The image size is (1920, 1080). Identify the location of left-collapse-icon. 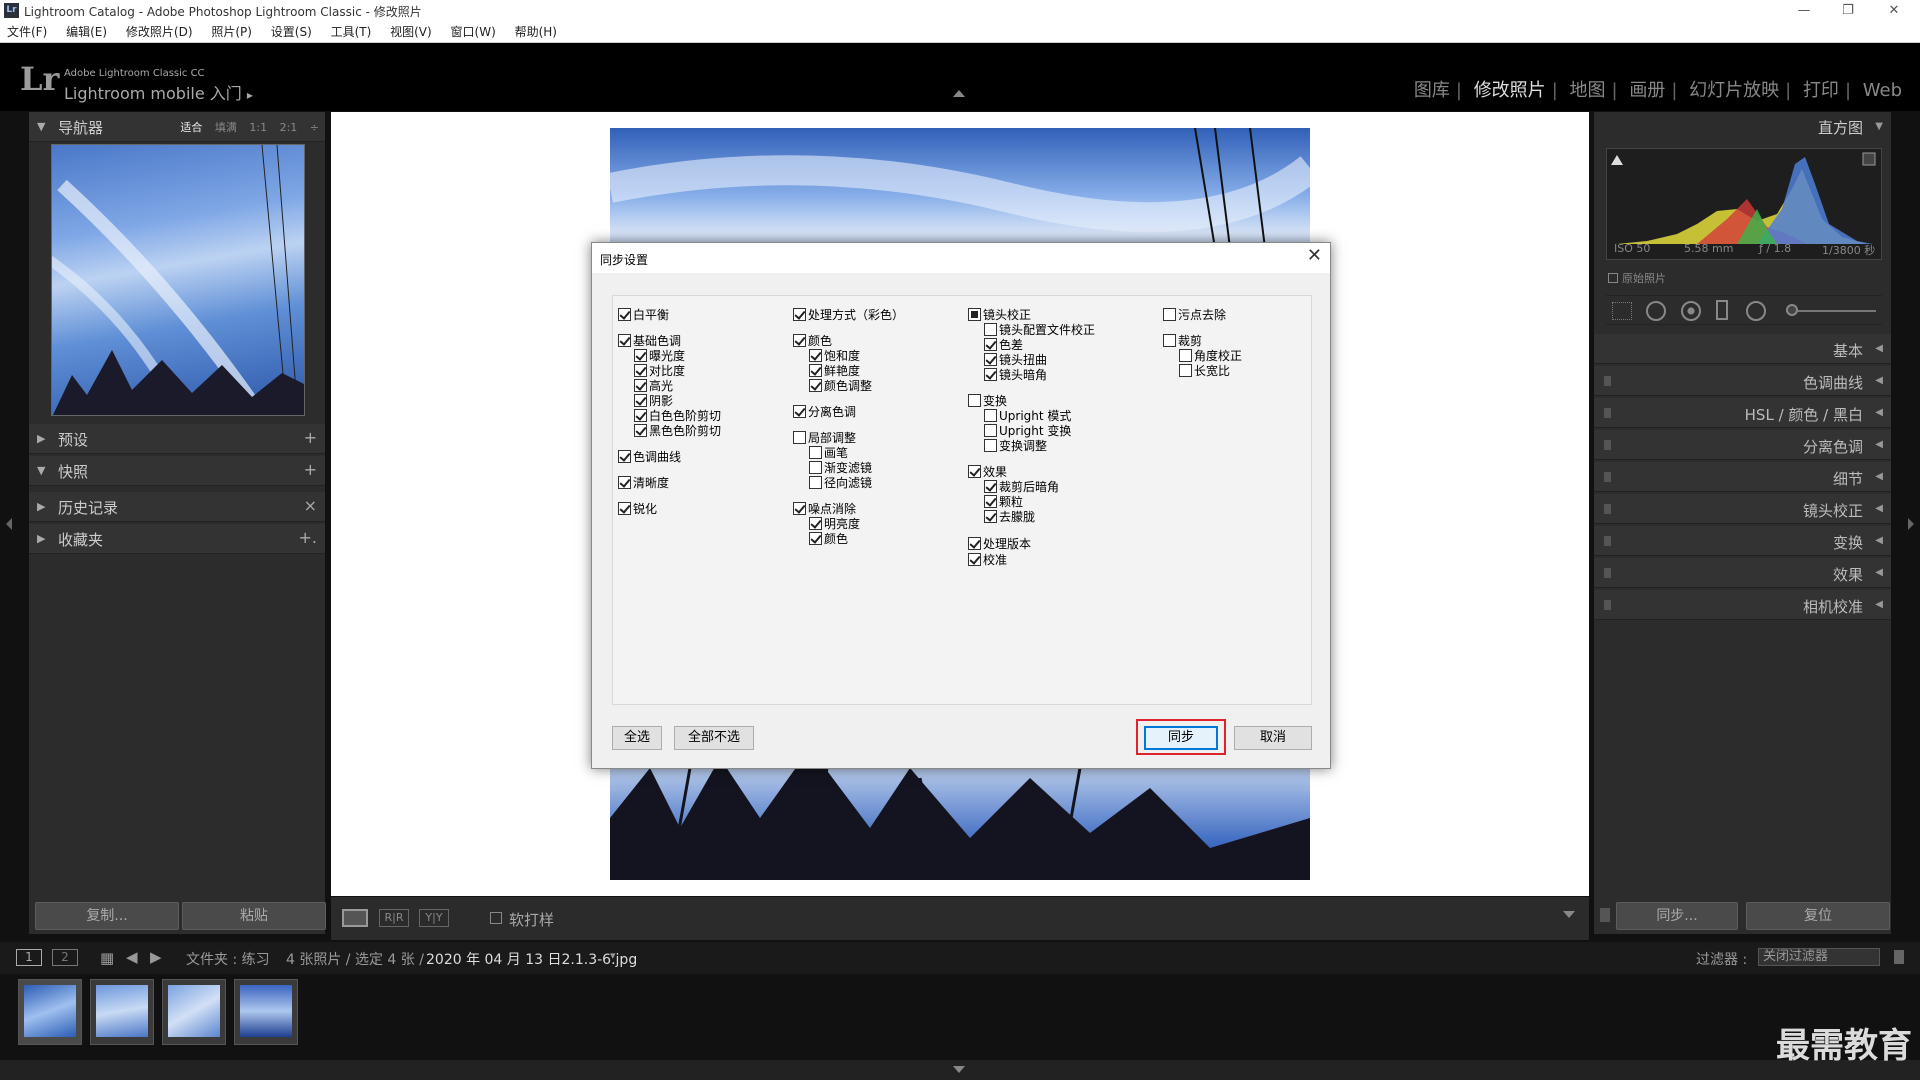
(9, 524).